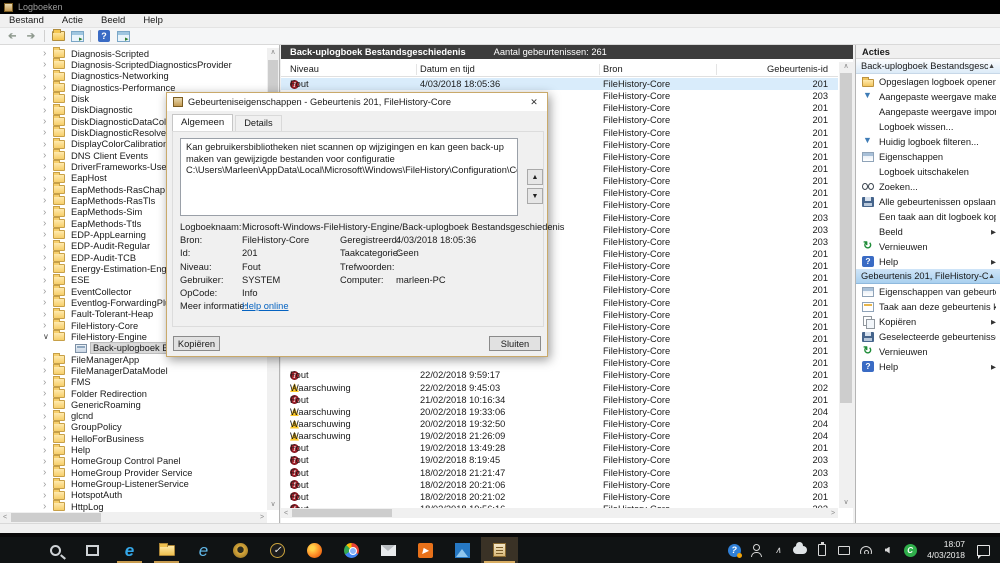  Describe the element at coordinates (133, 517) in the screenshot. I see `tree-horizontal-scrollbar: < >` at that location.